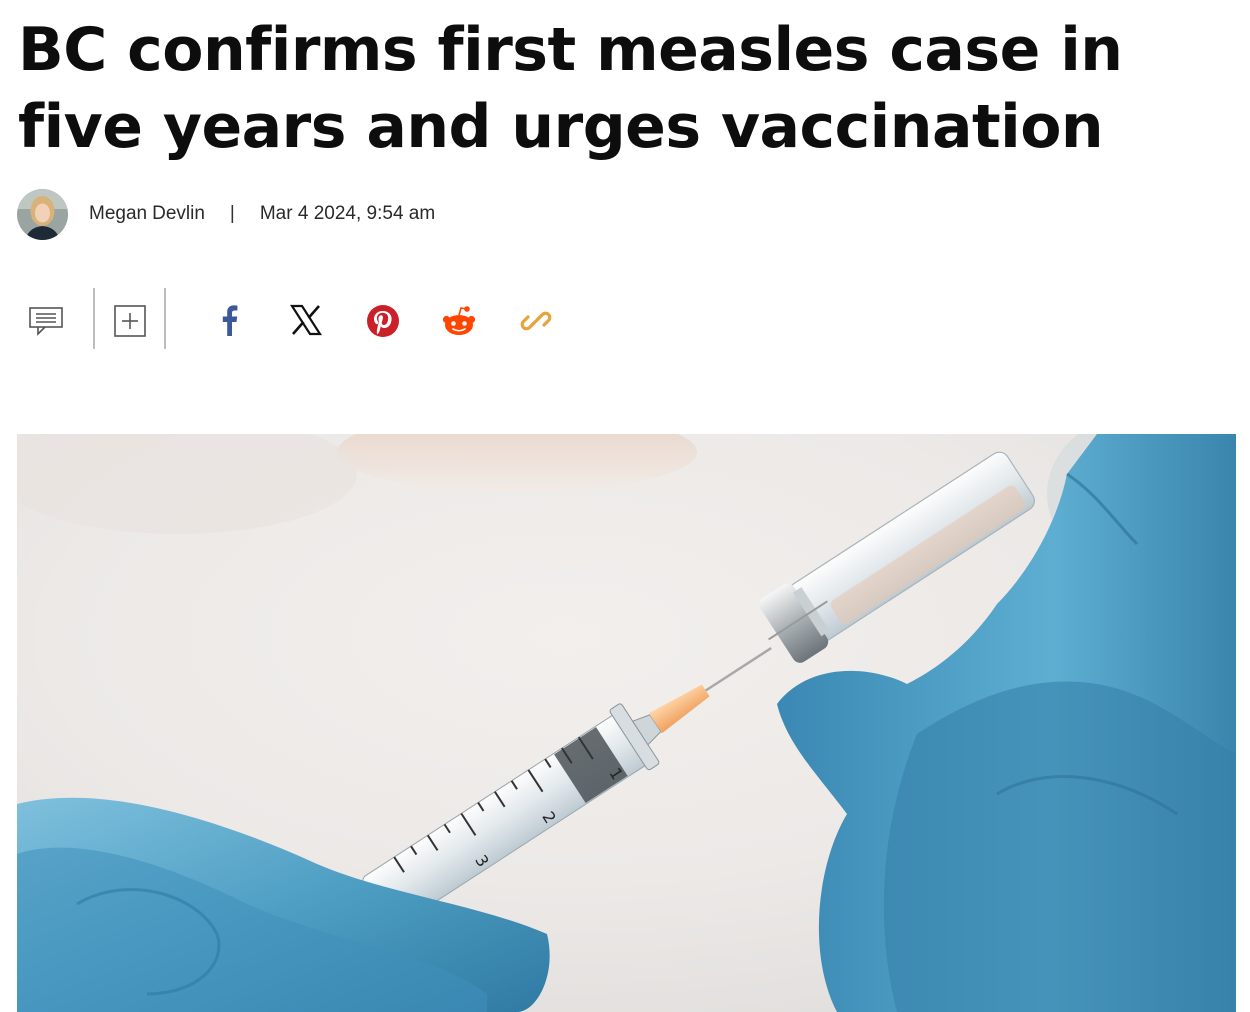 This screenshot has width=1250, height=1012. I want to click on share-pinterest-button, so click(383, 321).